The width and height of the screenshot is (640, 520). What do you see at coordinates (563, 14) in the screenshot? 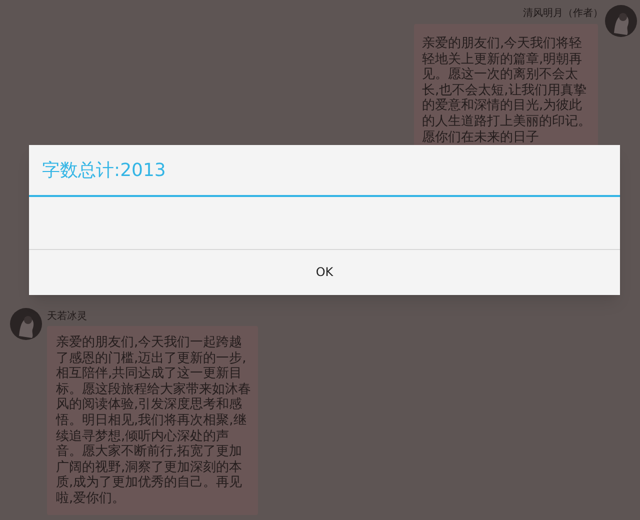
I see `author-name: 清风明月（作者）` at bounding box center [563, 14].